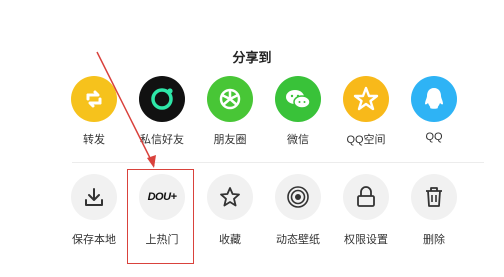 The height and width of the screenshot is (277, 504). What do you see at coordinates (162, 140) in the screenshot?
I see `share-message-friend-label: 私信好友` at bounding box center [162, 140].